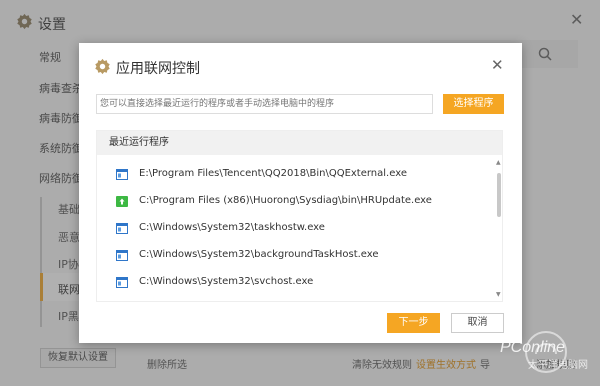 This screenshot has height=386, width=600. I want to click on list-item: C:\Windows\System32\taskhostw.exe, so click(294, 228).